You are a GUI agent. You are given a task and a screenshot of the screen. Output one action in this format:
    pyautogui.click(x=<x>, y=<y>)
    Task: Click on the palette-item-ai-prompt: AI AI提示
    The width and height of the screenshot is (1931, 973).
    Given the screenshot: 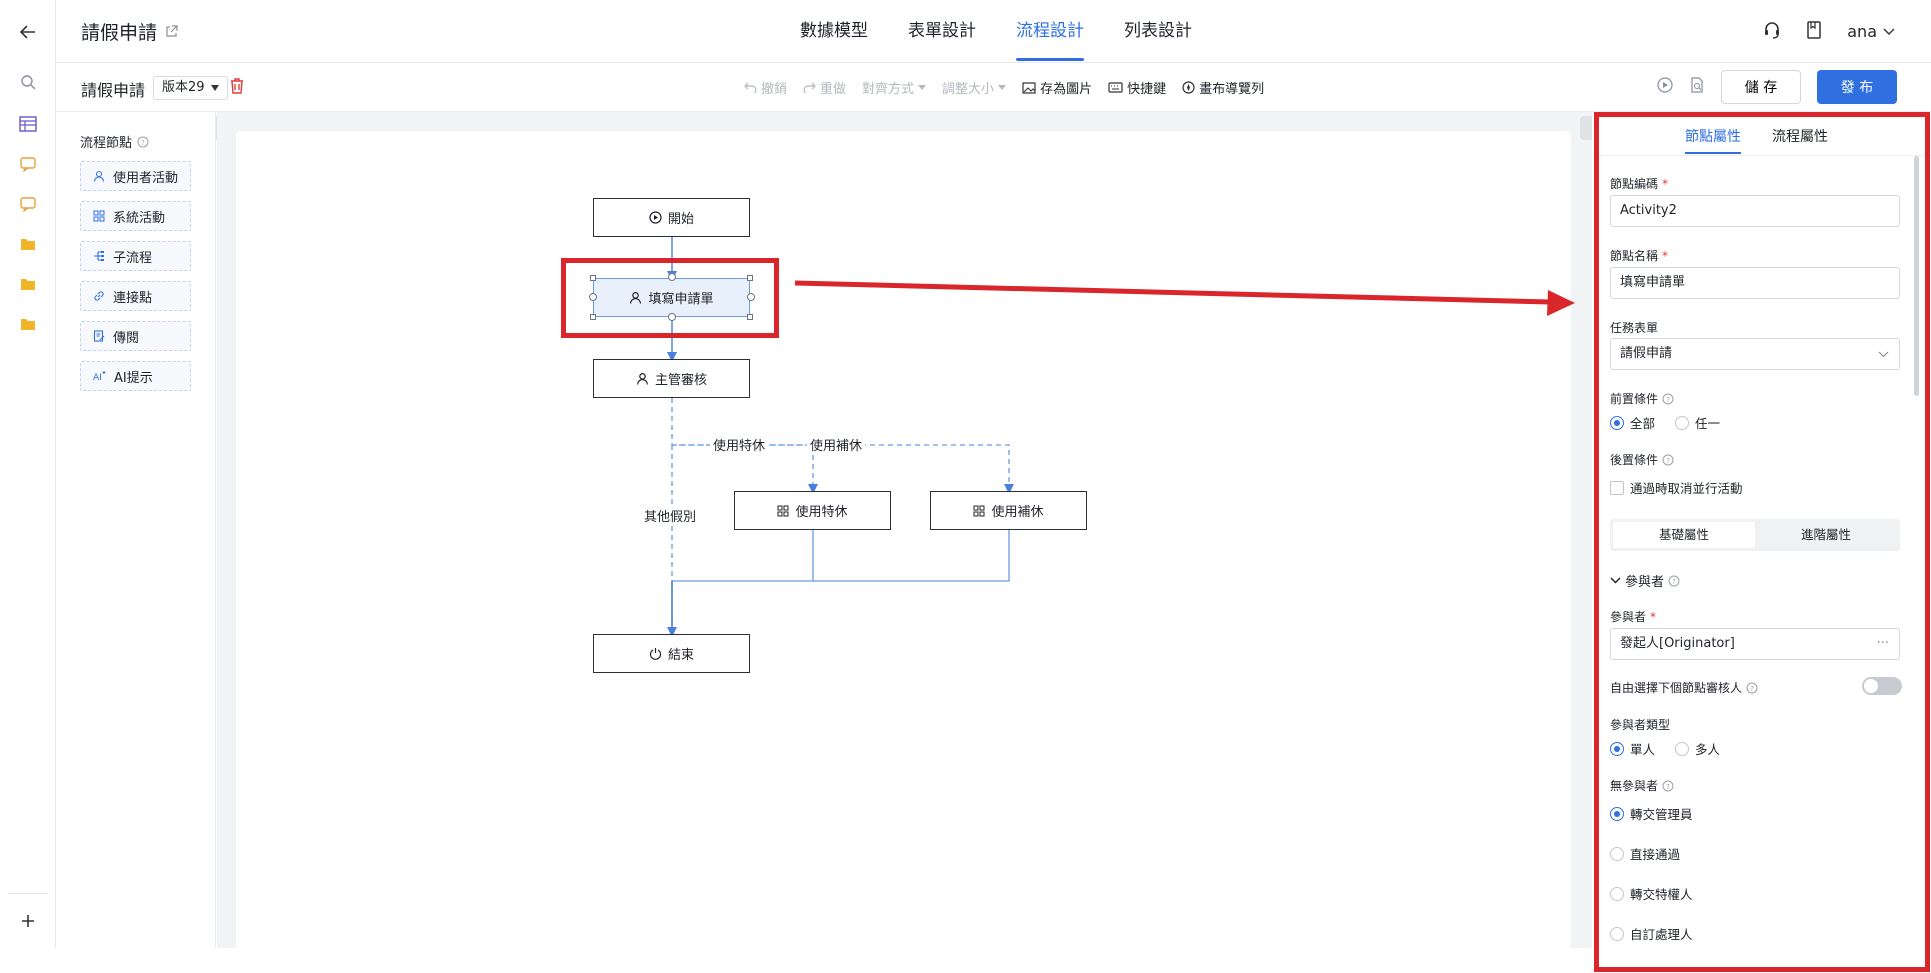 What is the action you would take?
    pyautogui.click(x=135, y=376)
    